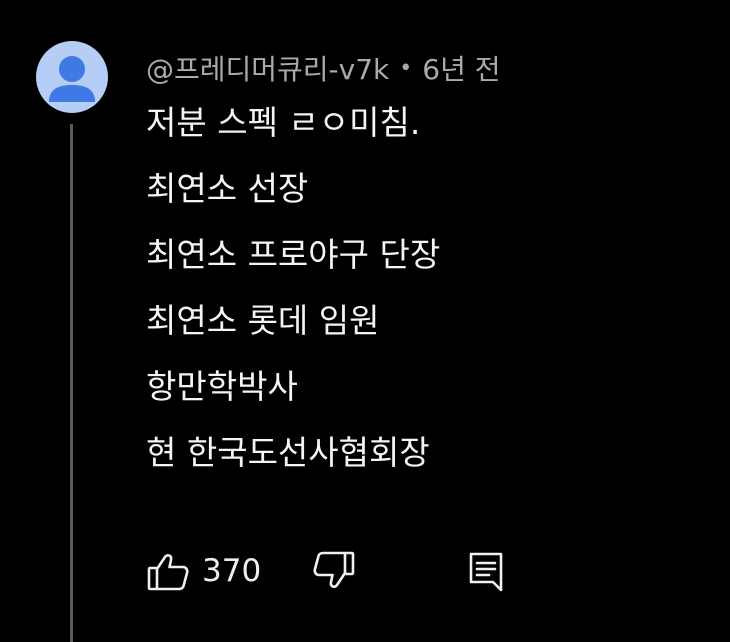 This screenshot has height=642, width=730. I want to click on like-button: 370, so click(203, 571).